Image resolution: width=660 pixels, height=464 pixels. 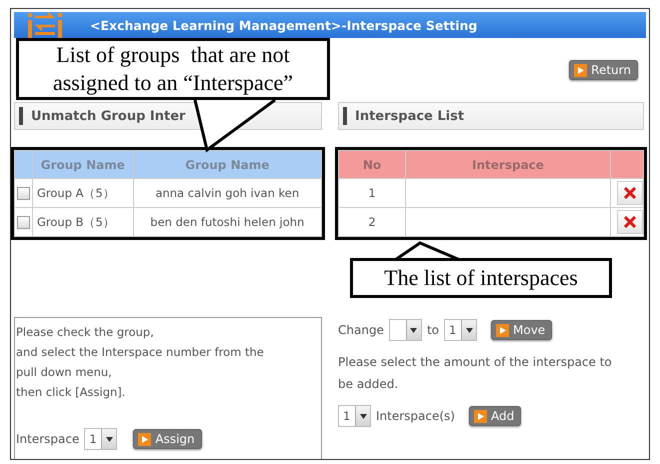 I want to click on instructions-text: Please check the group, and select the Interspace number from the pull down menu, then click [Assign]., so click(x=140, y=362).